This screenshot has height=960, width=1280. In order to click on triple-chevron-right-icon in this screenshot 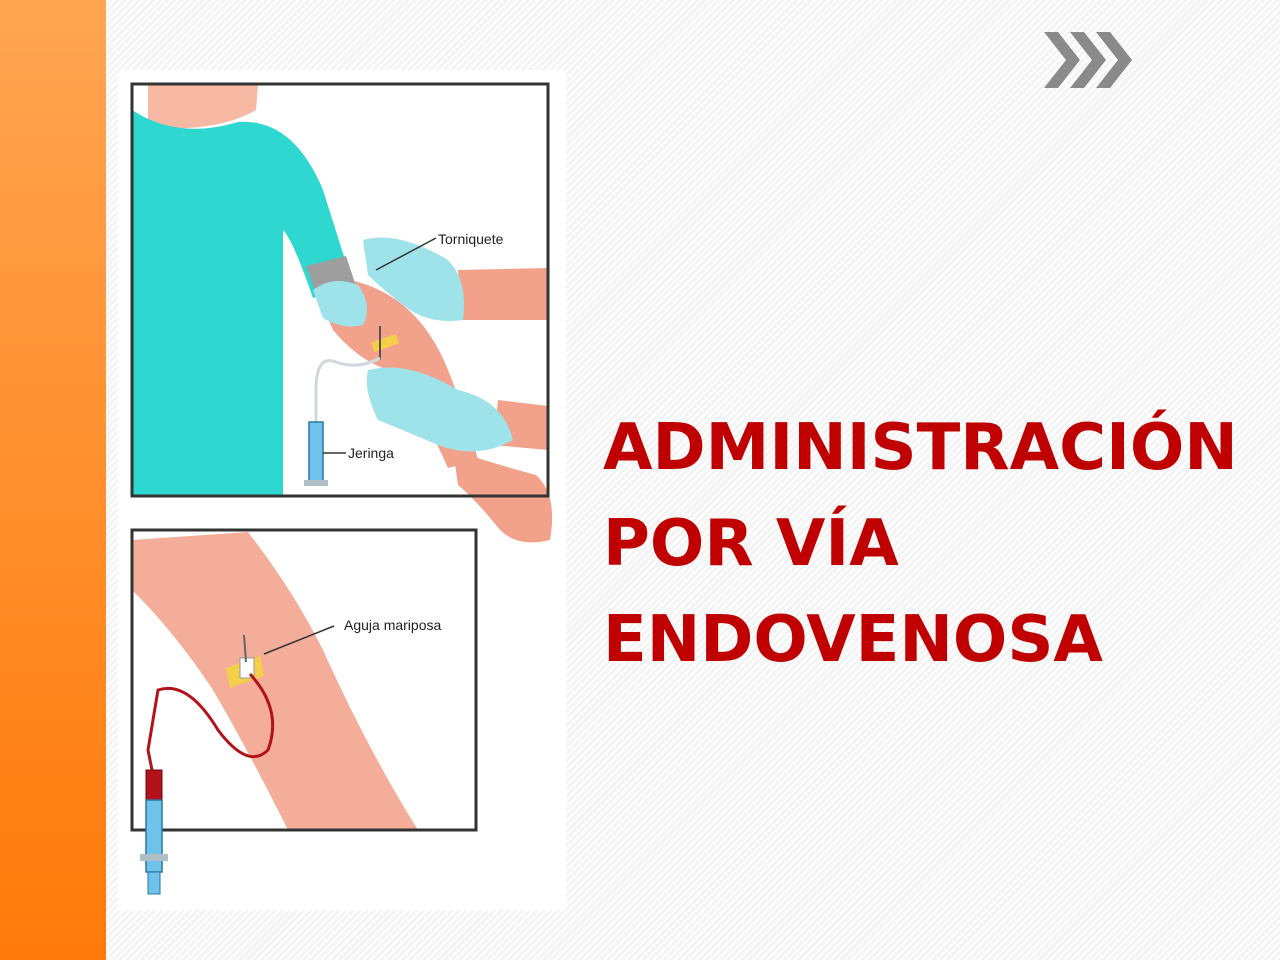, I will do `click(1088, 60)`.